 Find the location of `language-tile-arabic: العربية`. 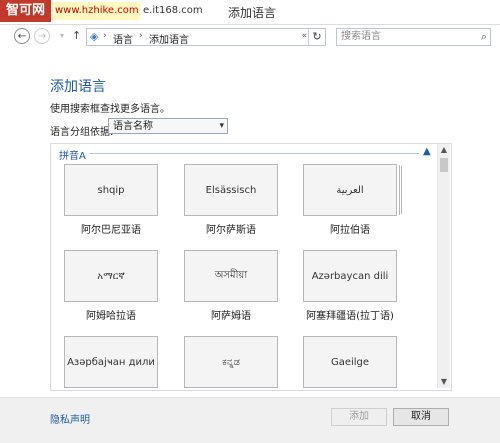

language-tile-arabic: العربية is located at coordinates (350, 190).